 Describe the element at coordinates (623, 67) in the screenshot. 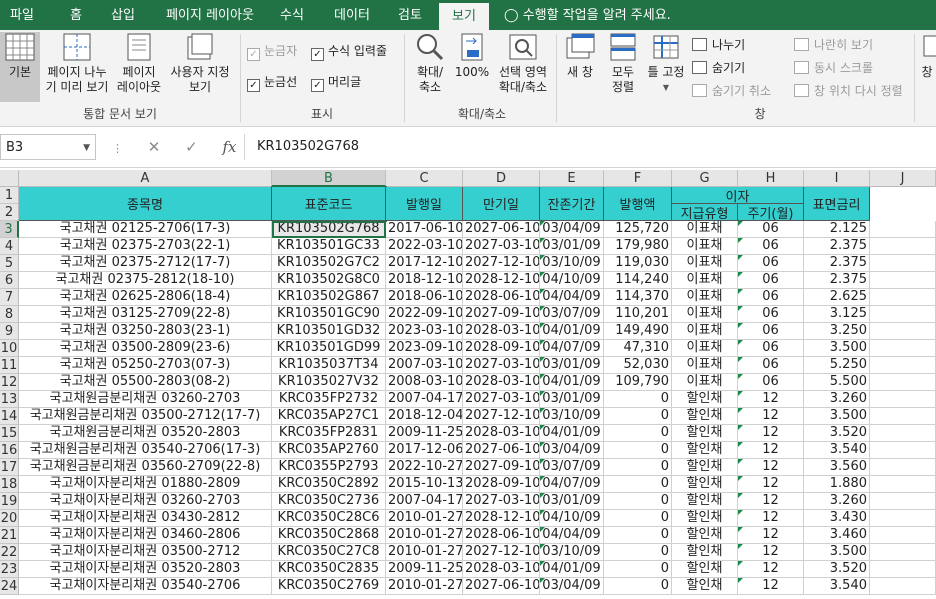

I see `arrange-all-button: 모두 정렬` at that location.